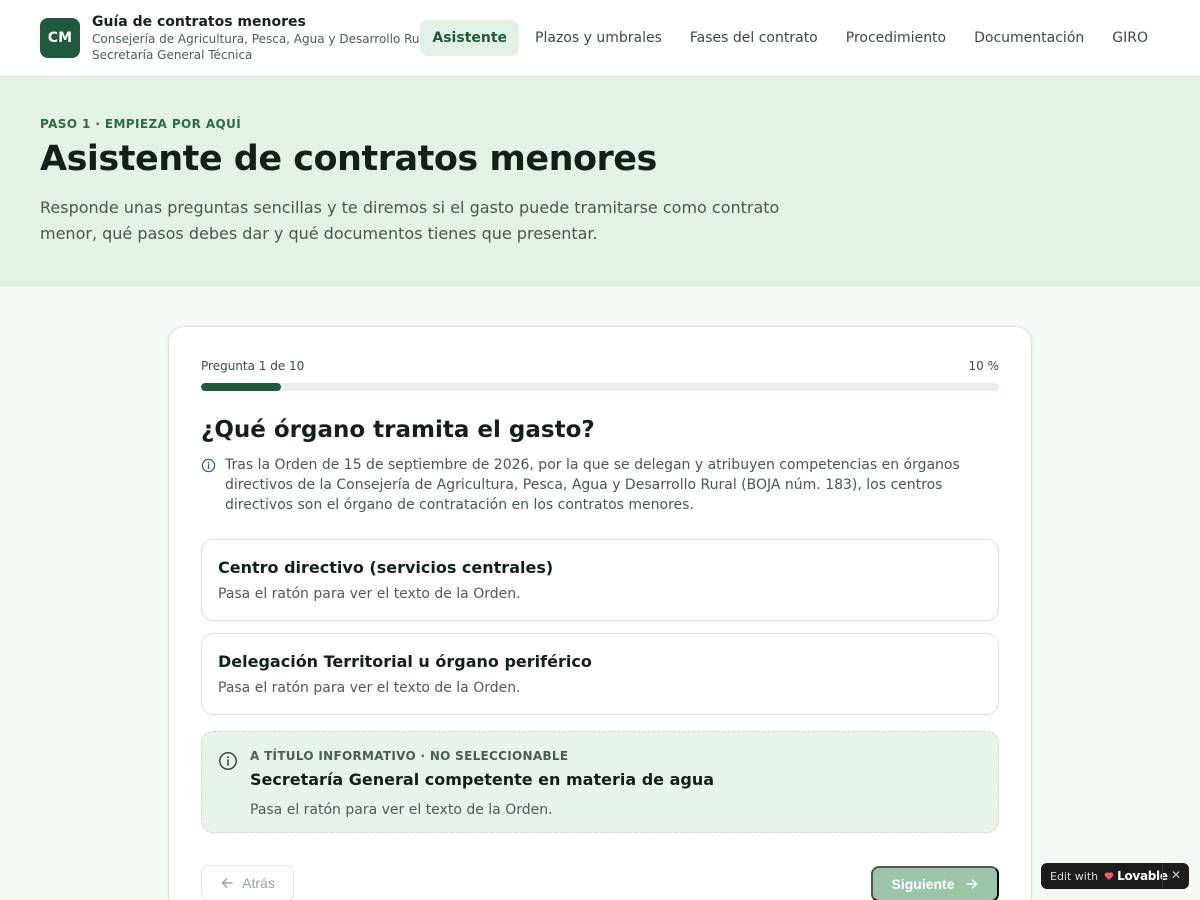 The width and height of the screenshot is (1200, 900). What do you see at coordinates (253, 366) in the screenshot?
I see `progress-label: Pregunta 1 de 10` at bounding box center [253, 366].